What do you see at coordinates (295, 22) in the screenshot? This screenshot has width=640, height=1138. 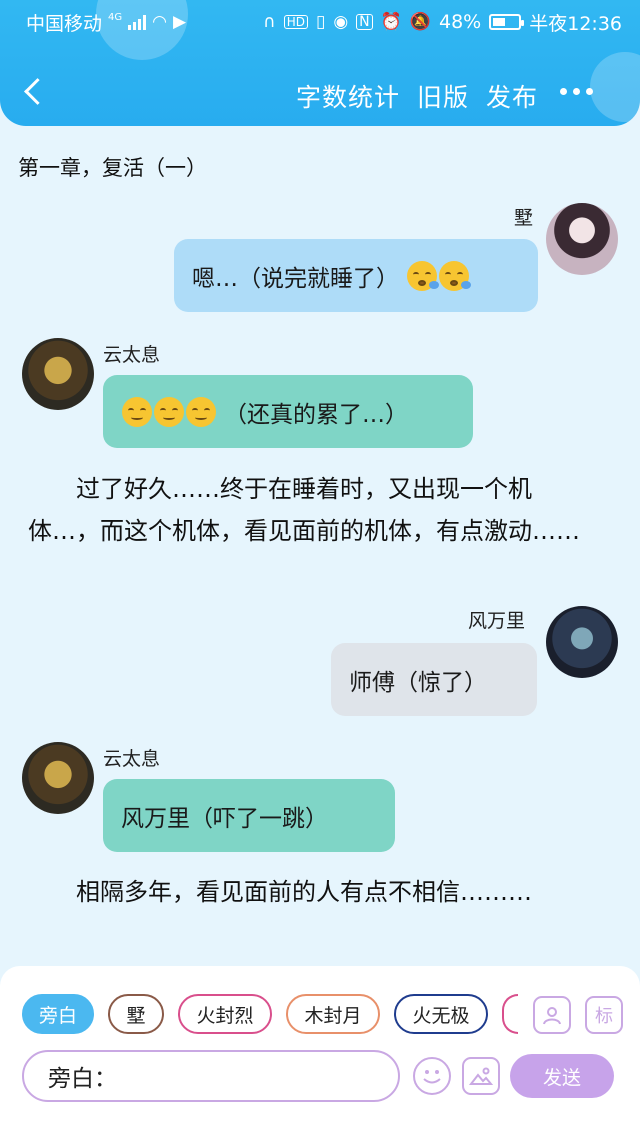 I see `hd-icon: HD` at bounding box center [295, 22].